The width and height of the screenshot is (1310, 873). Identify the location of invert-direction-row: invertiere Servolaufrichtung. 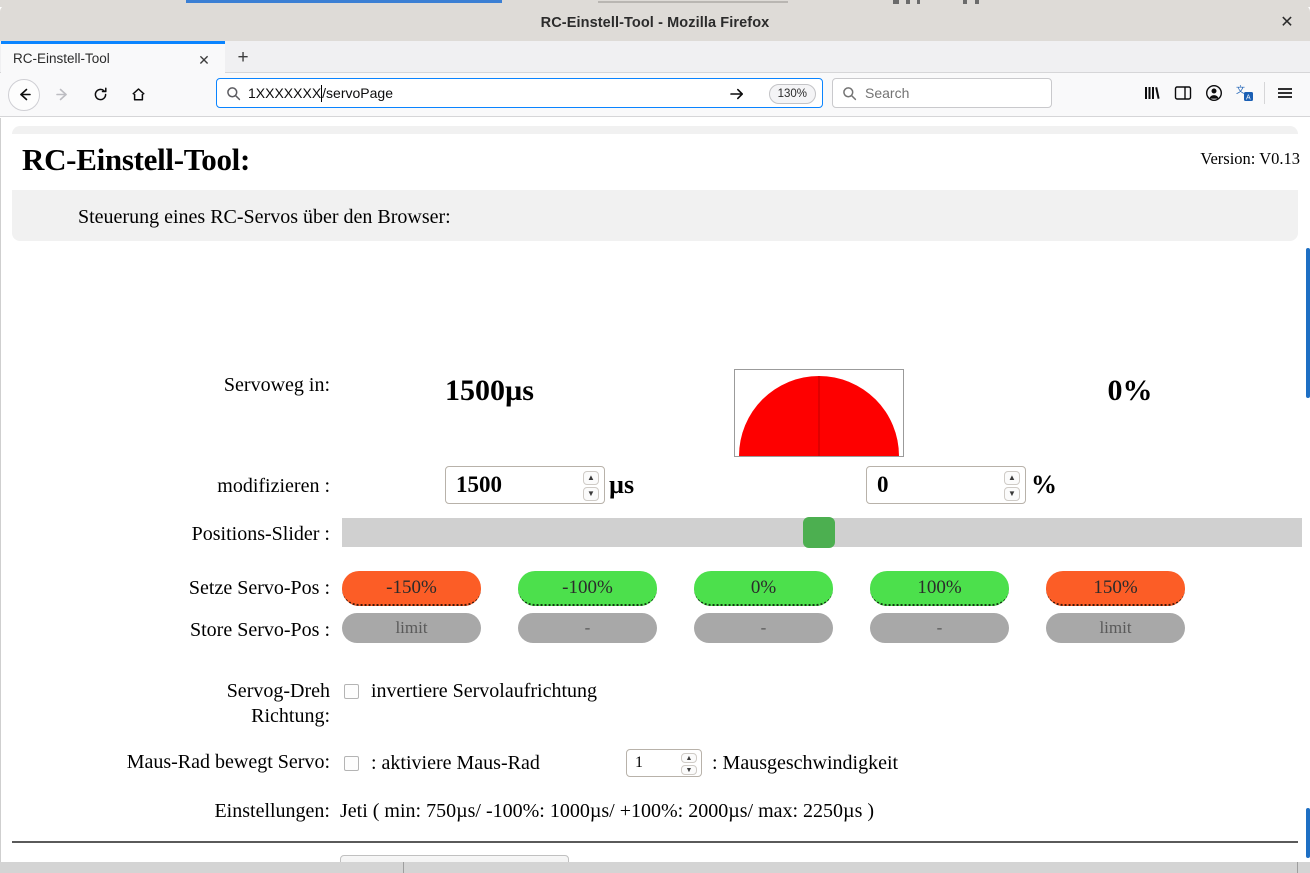
(470, 691).